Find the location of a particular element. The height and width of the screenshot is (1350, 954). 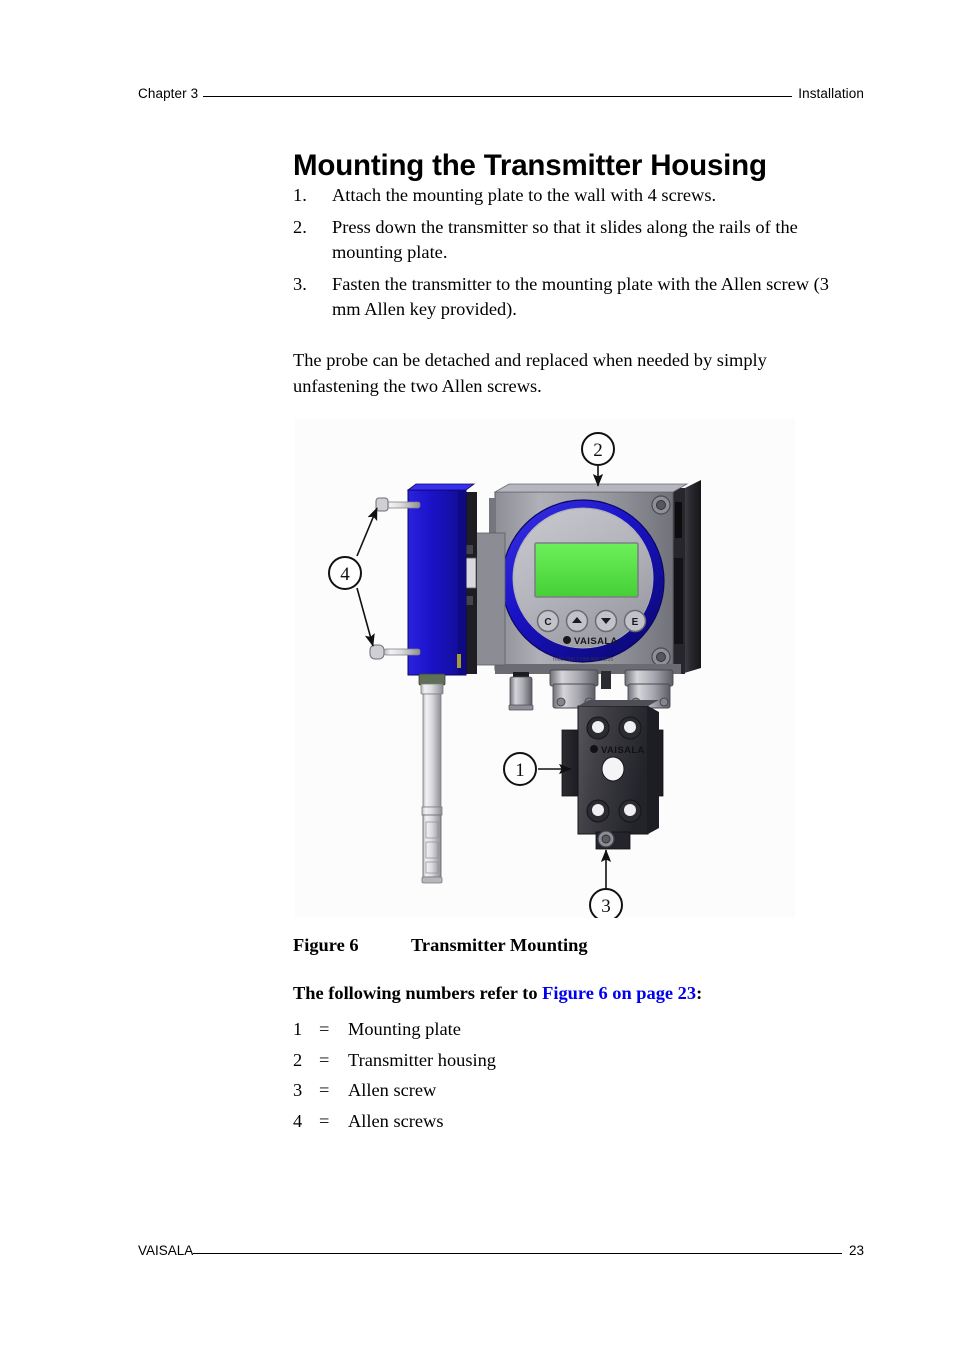

probe-module-graphic is located at coordinates (437, 683).